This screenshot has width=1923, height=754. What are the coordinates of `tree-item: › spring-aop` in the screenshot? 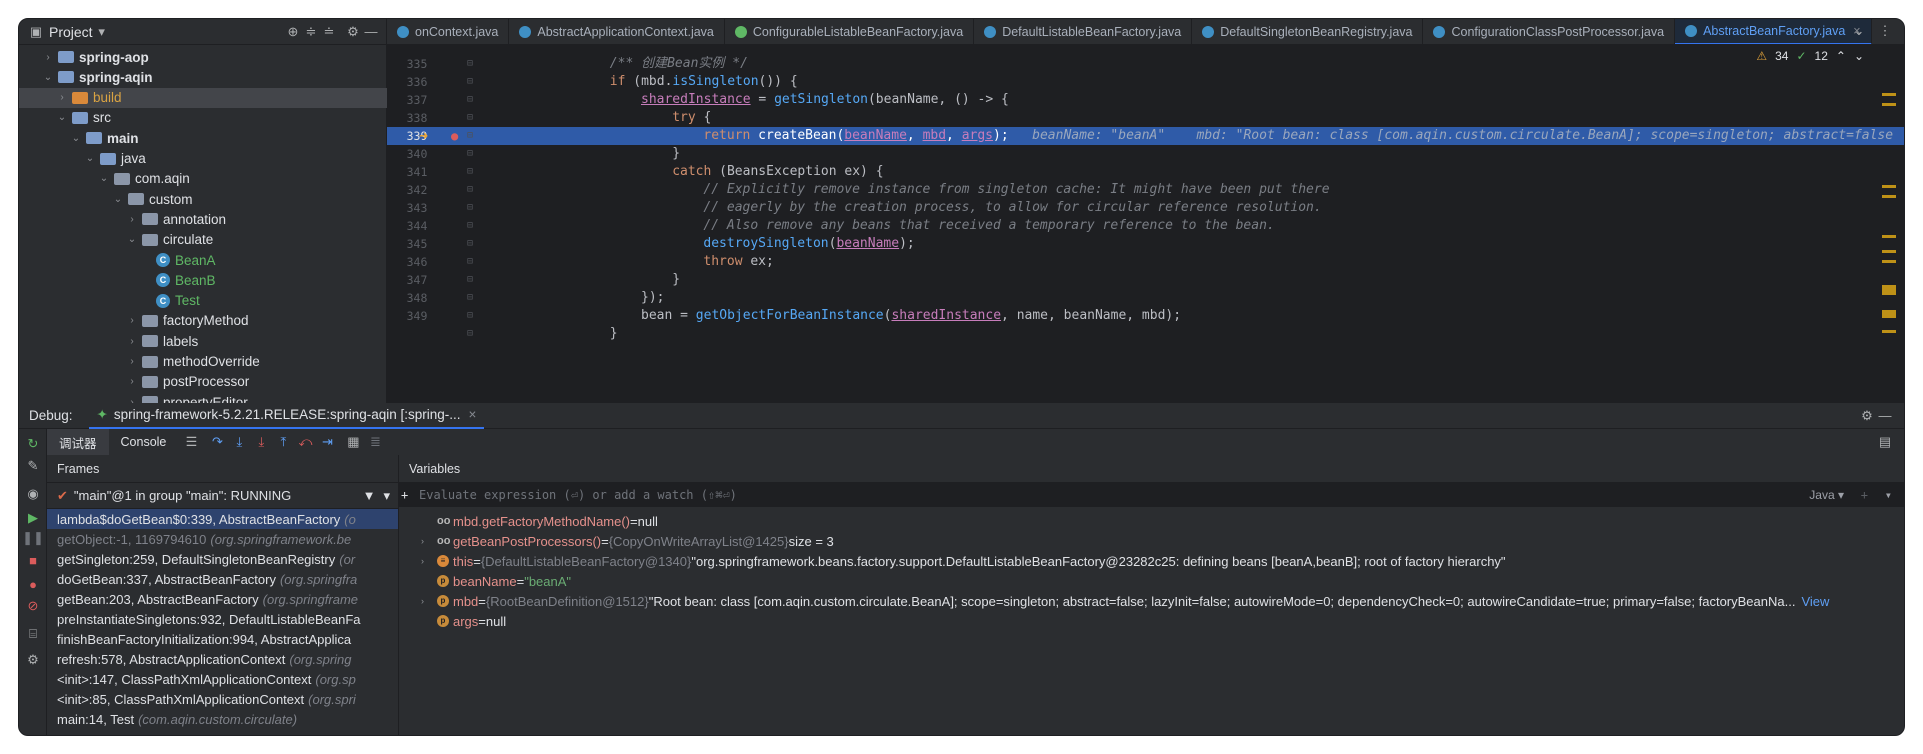 It's located at (203, 57).